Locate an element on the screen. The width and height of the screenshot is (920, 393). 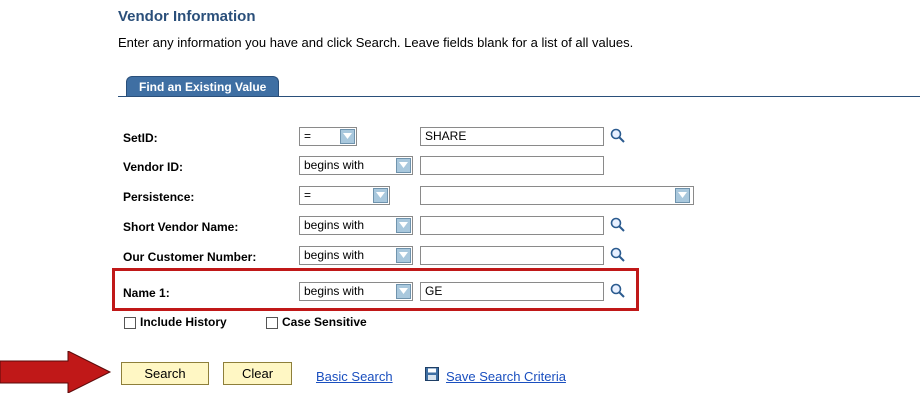
tab-find-existing-value: Find an Existing Value is located at coordinates (203, 86).